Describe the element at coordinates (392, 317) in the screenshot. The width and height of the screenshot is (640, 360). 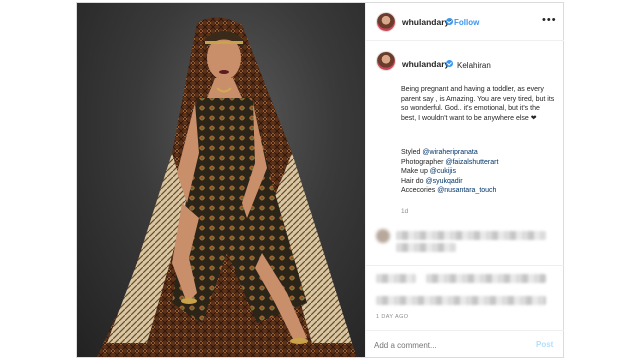
I see `post-date: 1 DAY AGO` at that location.